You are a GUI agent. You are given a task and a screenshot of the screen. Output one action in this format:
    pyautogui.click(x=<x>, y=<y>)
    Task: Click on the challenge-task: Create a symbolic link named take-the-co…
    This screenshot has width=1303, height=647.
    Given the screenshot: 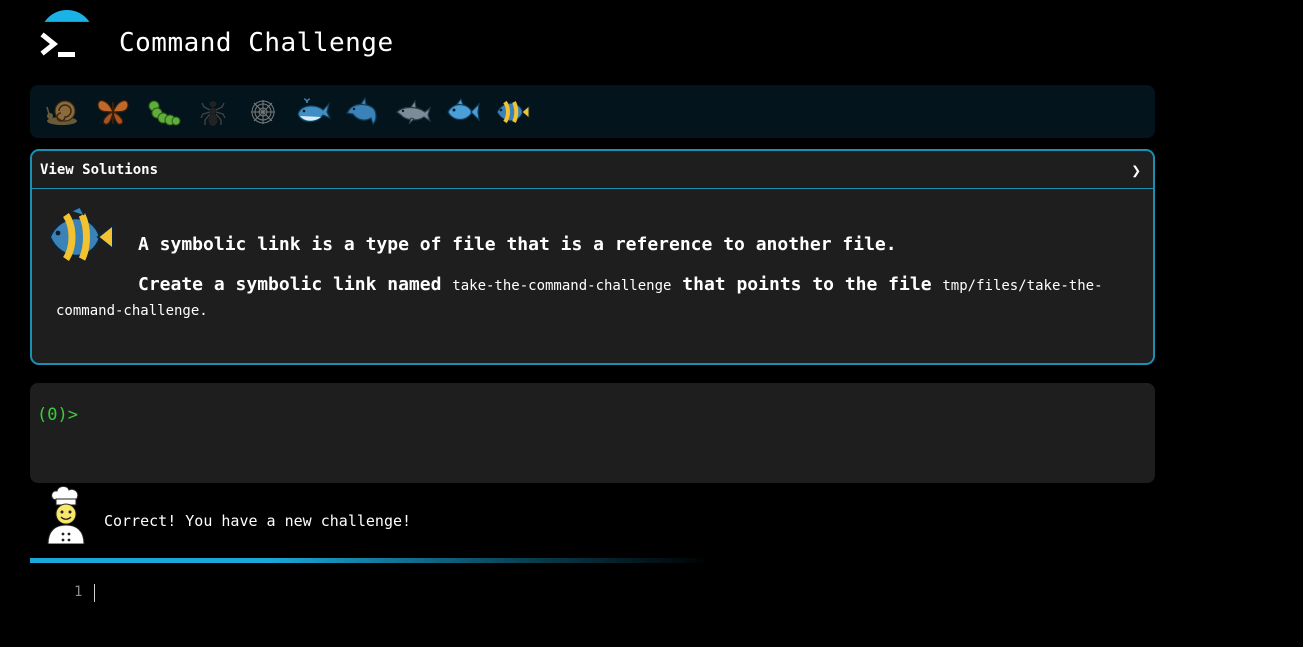 What is the action you would take?
    pyautogui.click(x=586, y=298)
    